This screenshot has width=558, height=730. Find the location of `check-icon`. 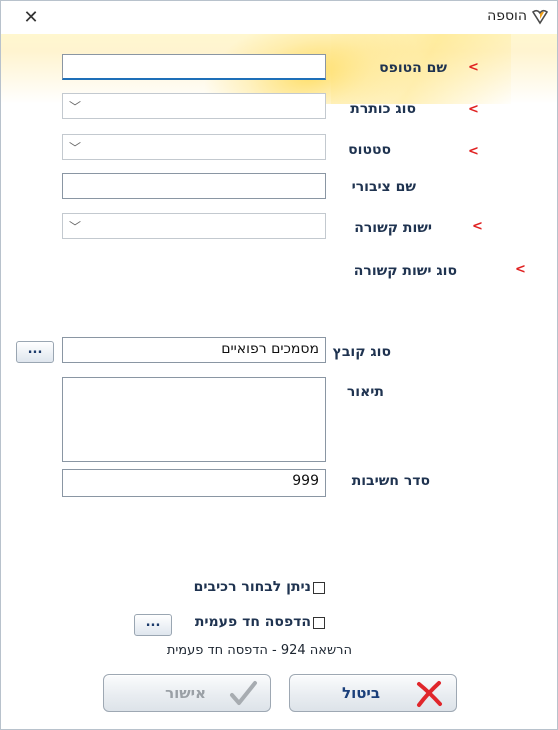

check-icon is located at coordinates (243, 693).